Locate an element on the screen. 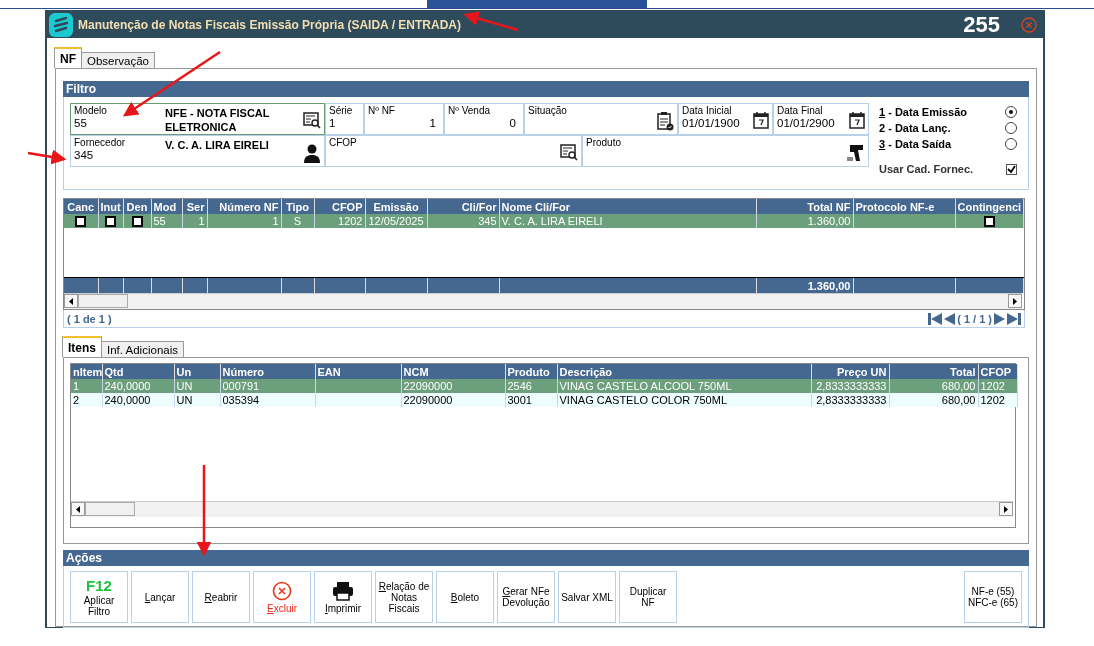  action-button: F12 Aplicar Filtro is located at coordinates (99, 597).